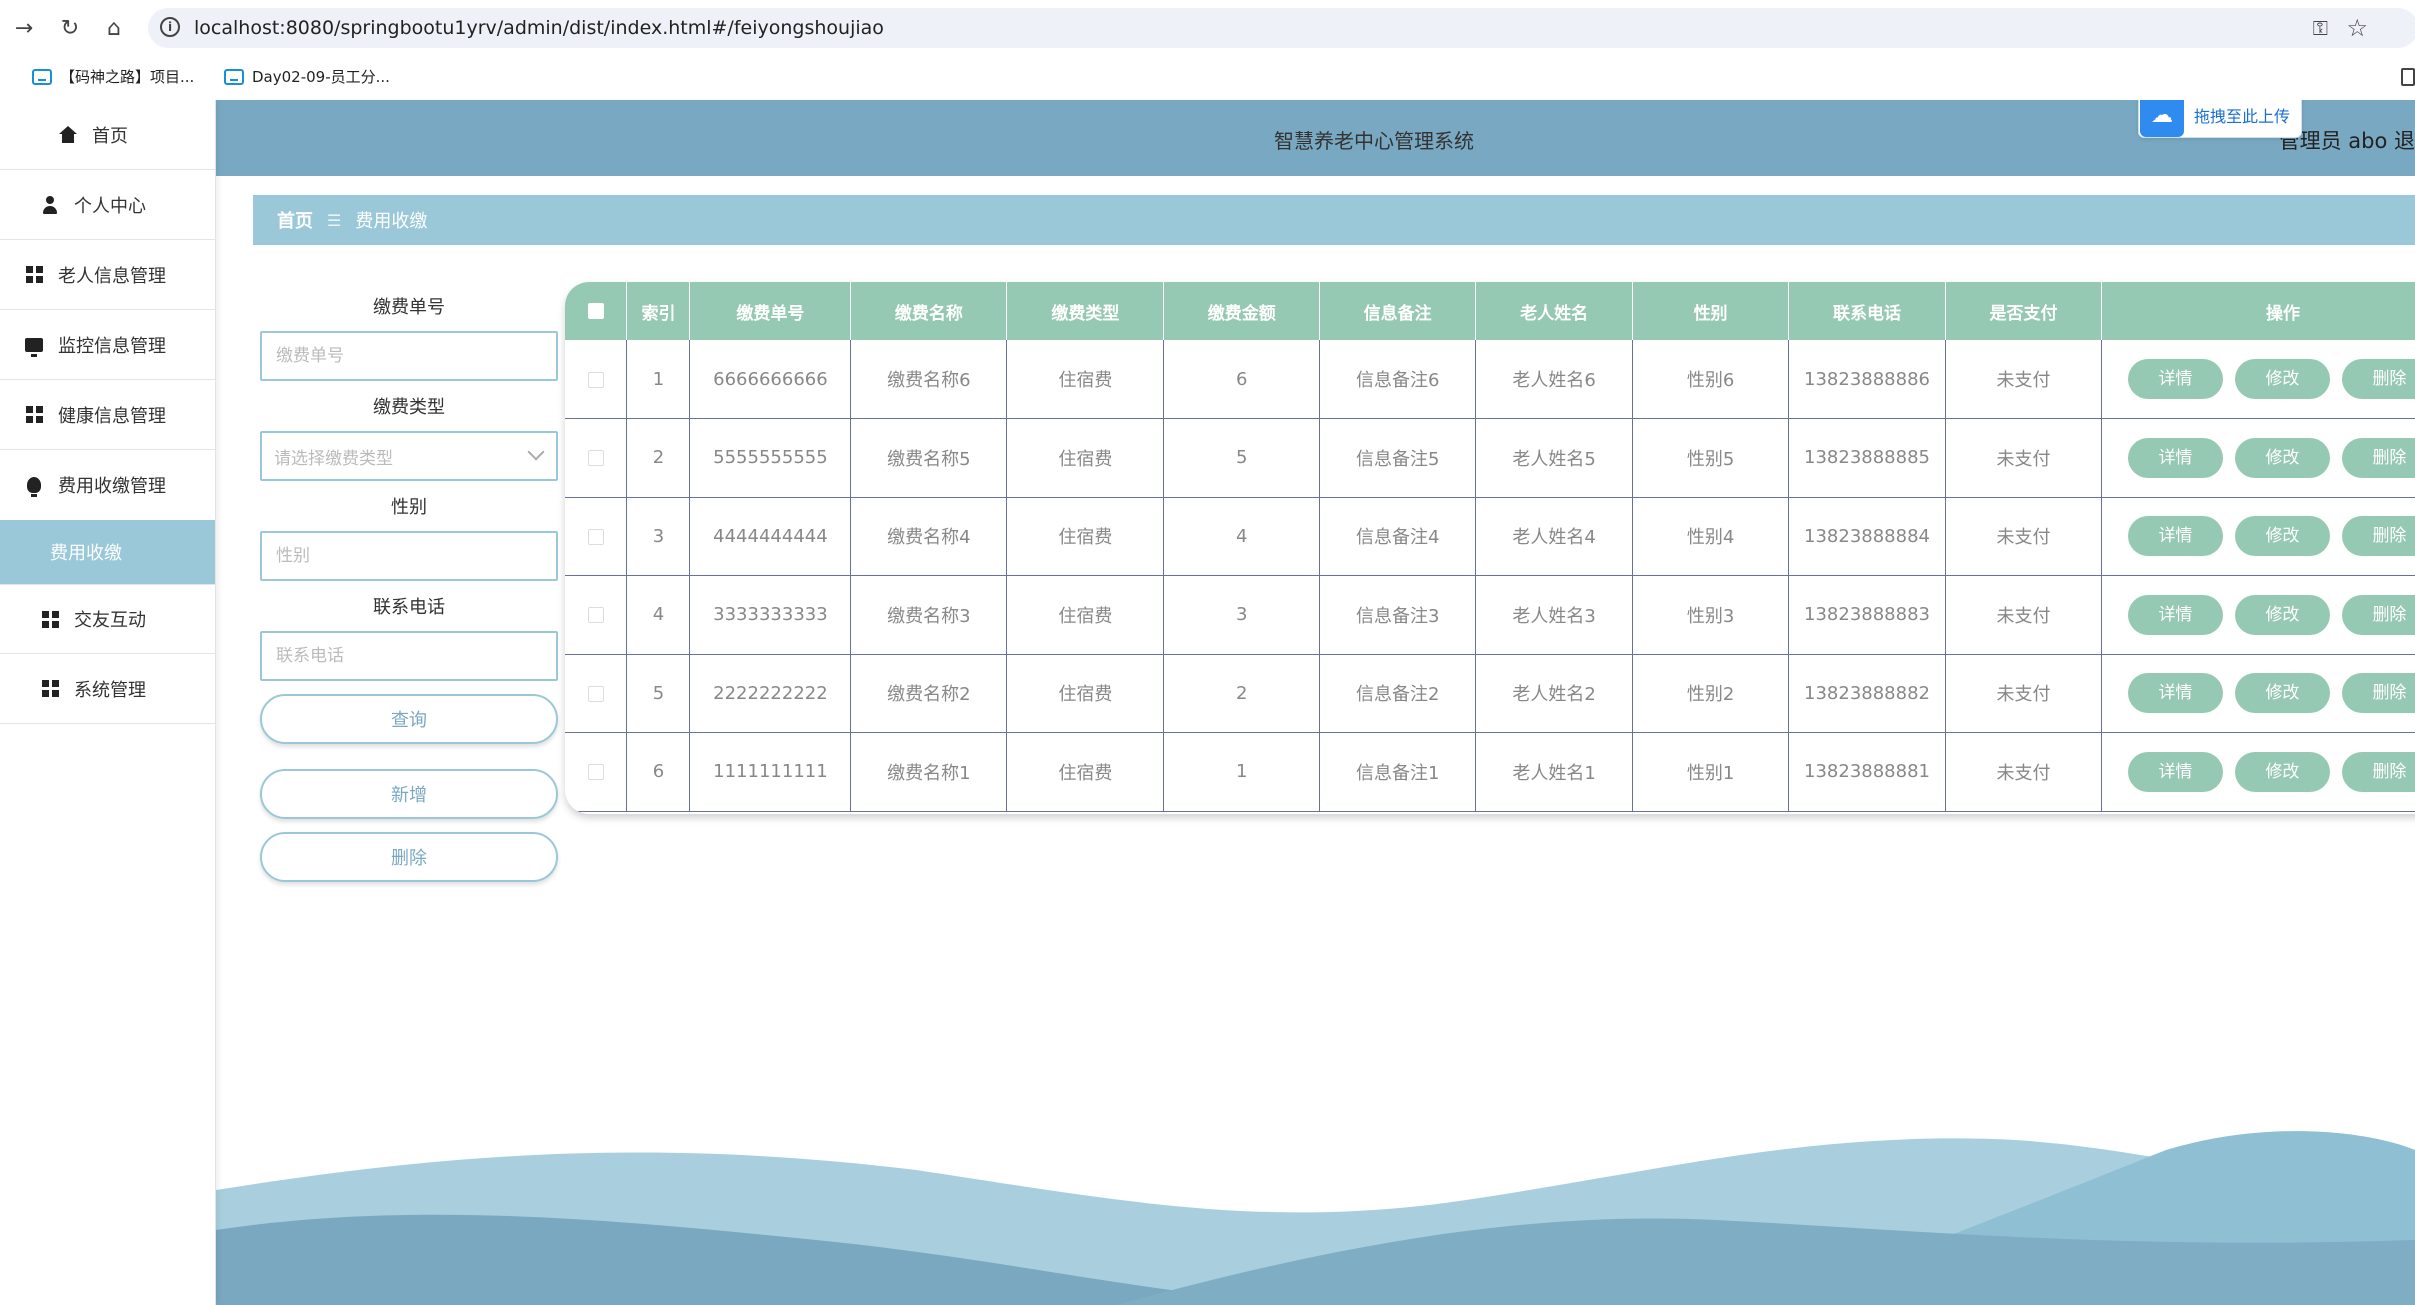 This screenshot has width=2415, height=1305. Describe the element at coordinates (333, 458) in the screenshot. I see `type-select-placeholder: 请选择缴费类型` at that location.